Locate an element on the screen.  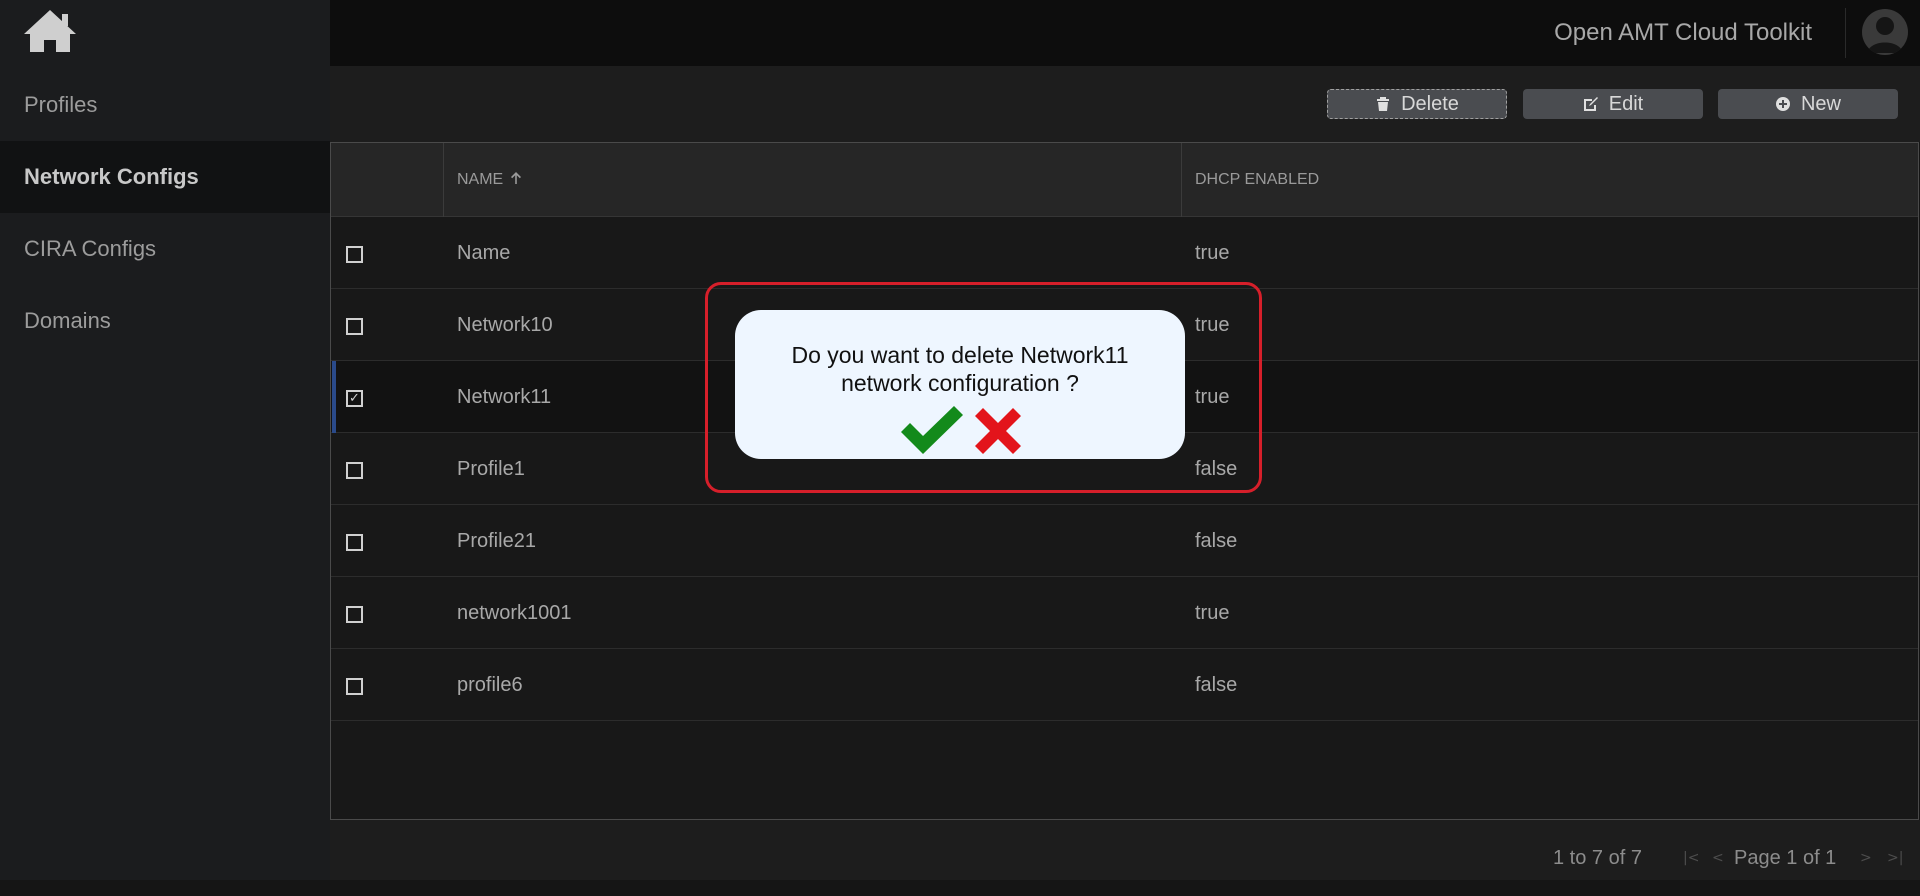
dialog-message-line1: Do you want to delete Network11 is located at coordinates (960, 355).